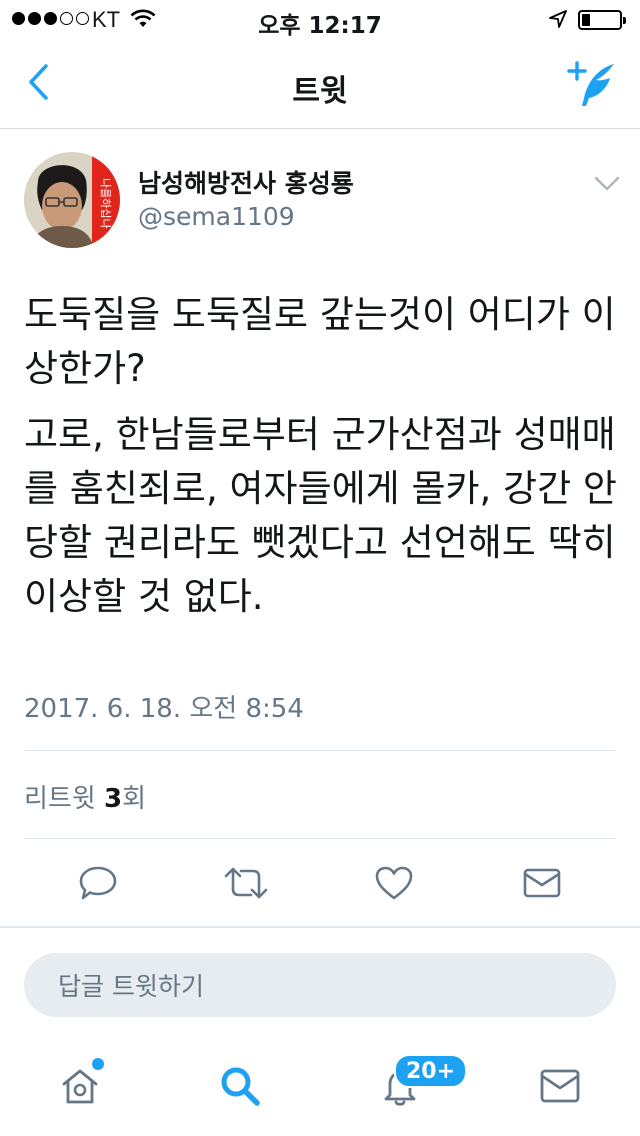 This screenshot has width=640, height=1136. I want to click on tweet-timestamp: 2017. 6. 18. 오전 8:54, so click(164, 709).